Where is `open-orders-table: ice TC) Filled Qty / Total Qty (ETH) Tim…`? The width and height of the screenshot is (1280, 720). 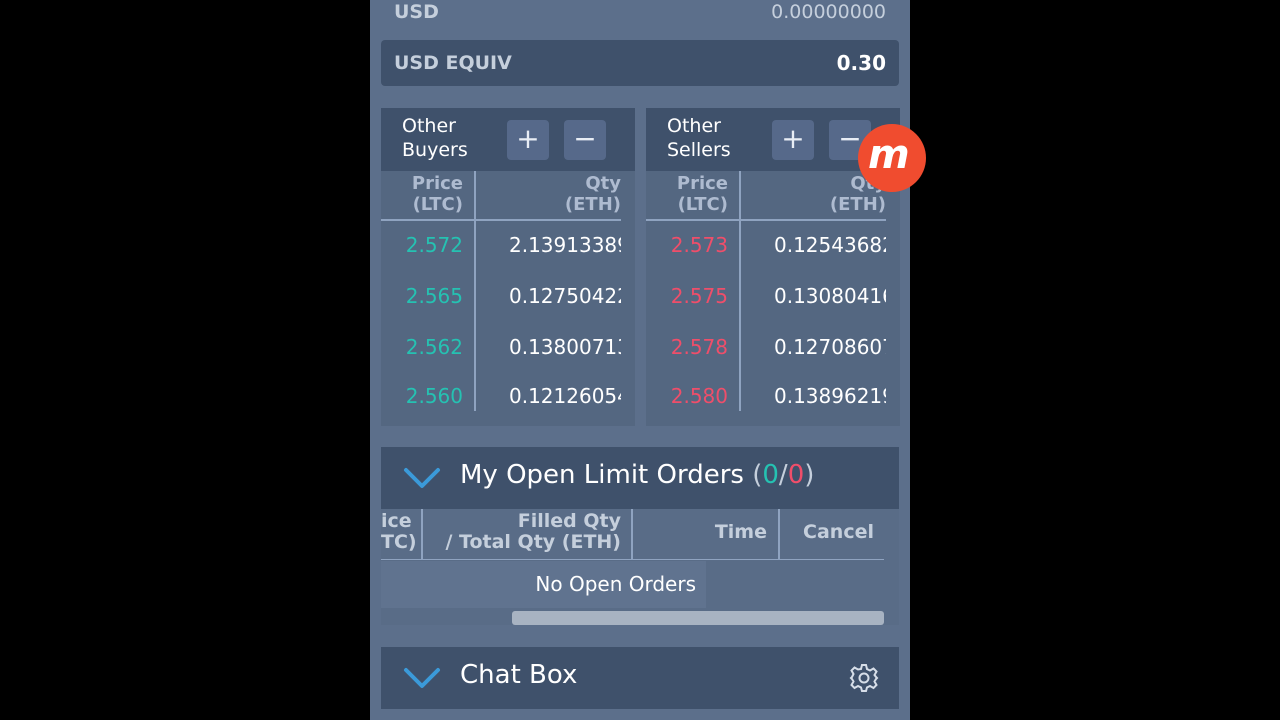
open-orders-table: ice TC) Filled Qty / Total Qty (ETH) Tim… is located at coordinates (640, 567).